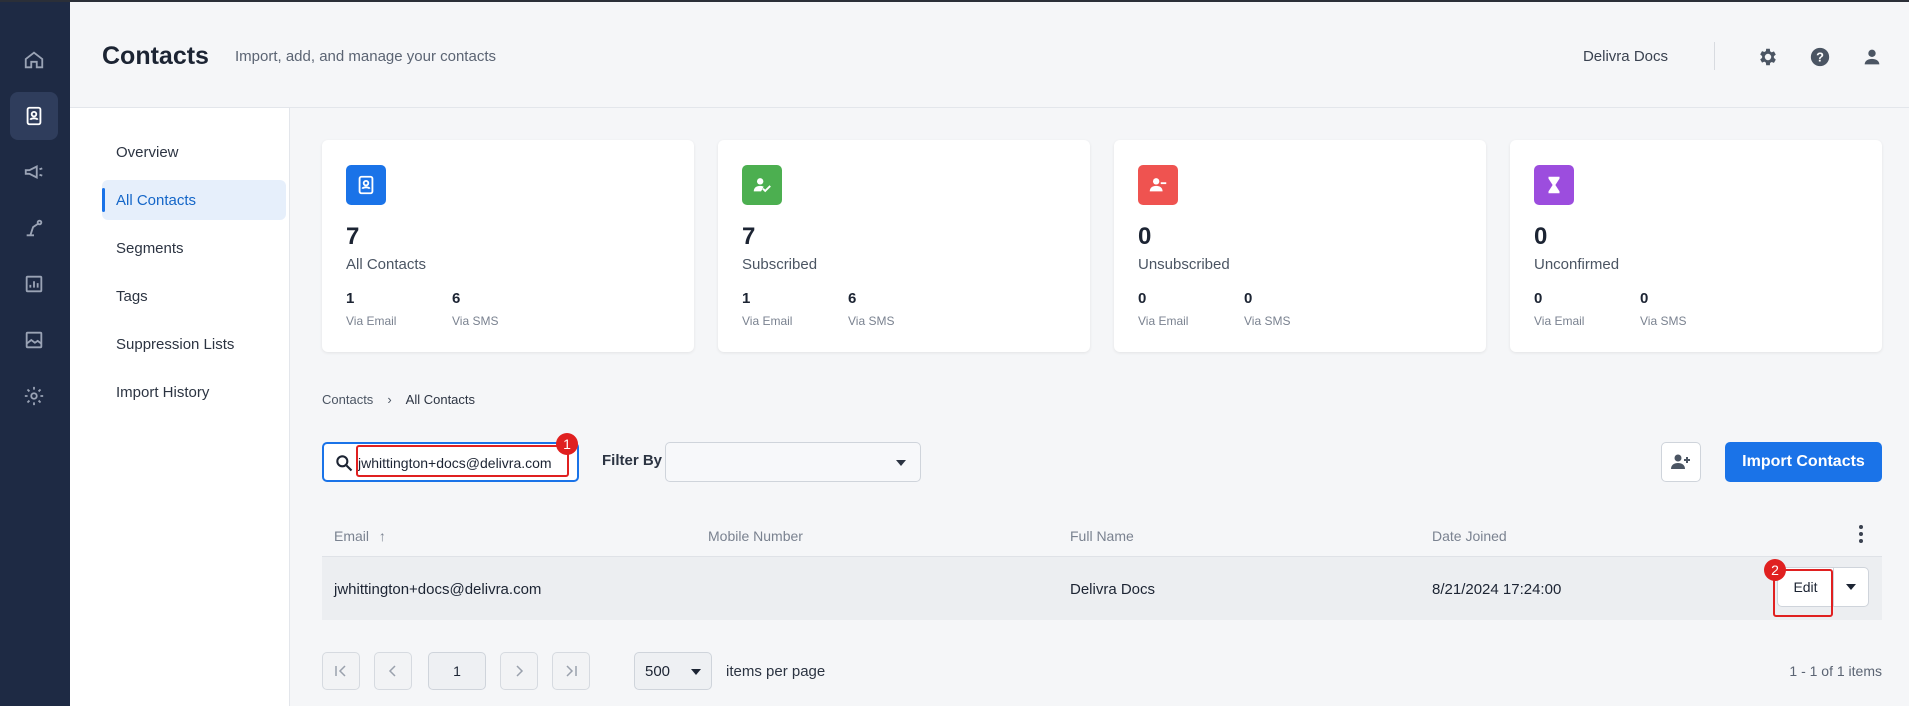  What do you see at coordinates (1300, 246) in the screenshot?
I see `stat-card-unsubscribed: 0 Unsubscribed 0 Via Email 0 Via SMS` at bounding box center [1300, 246].